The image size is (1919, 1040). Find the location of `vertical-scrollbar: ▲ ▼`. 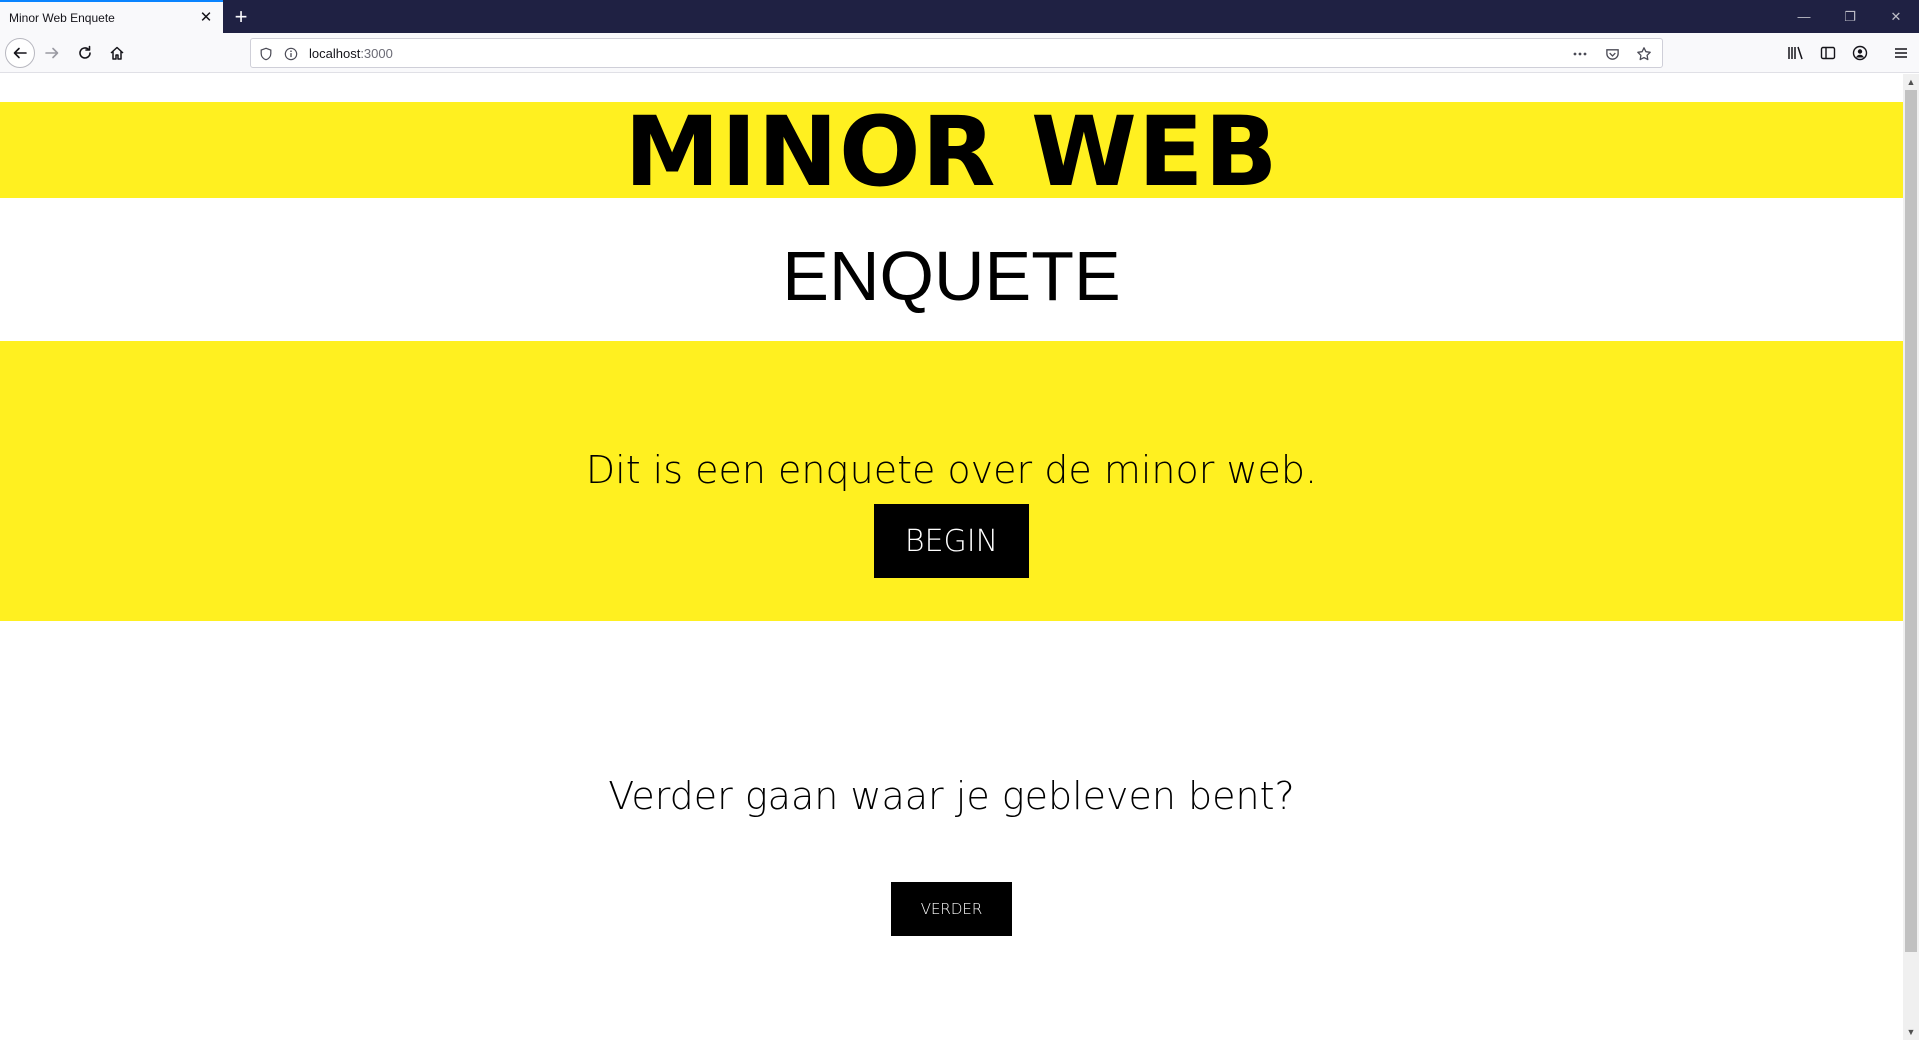

vertical-scrollbar: ▲ ▼ is located at coordinates (1911, 557).